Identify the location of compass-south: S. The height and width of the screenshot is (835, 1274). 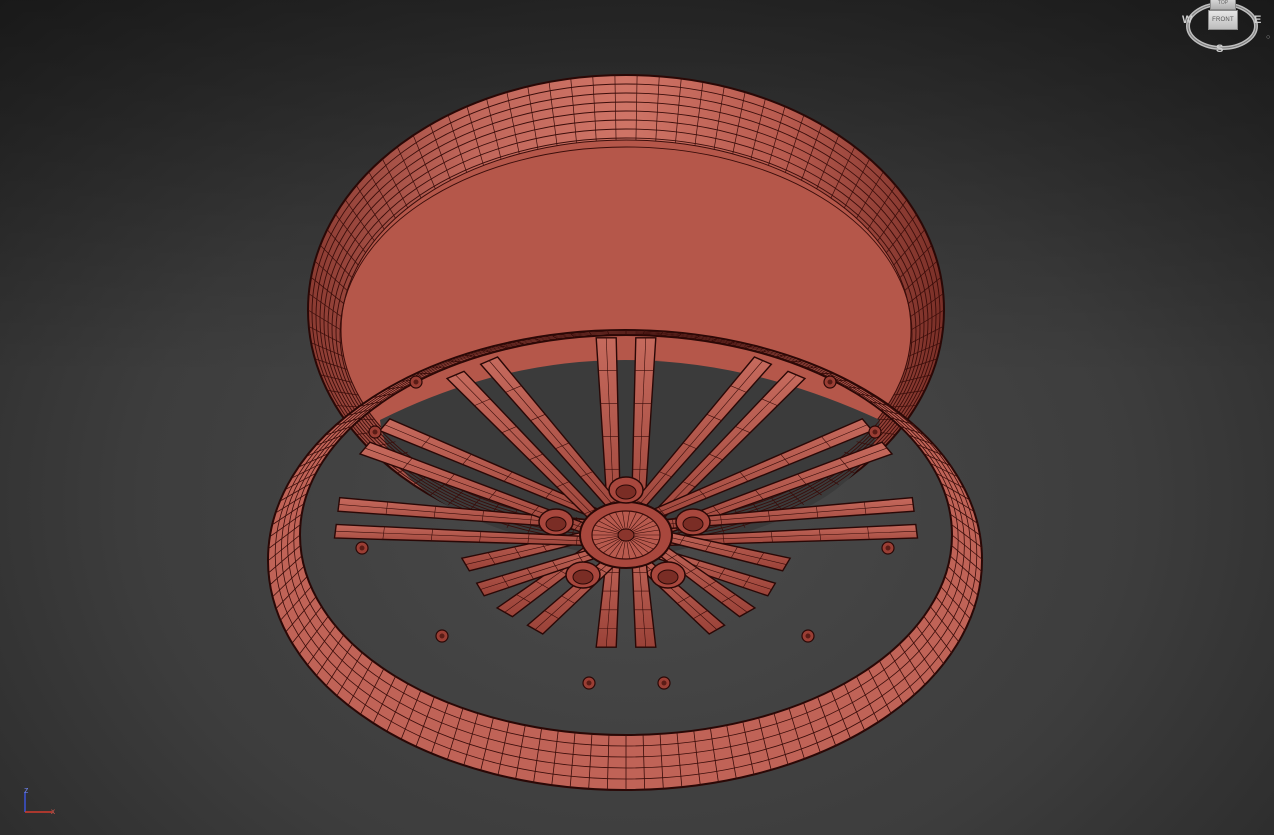
(1219, 49).